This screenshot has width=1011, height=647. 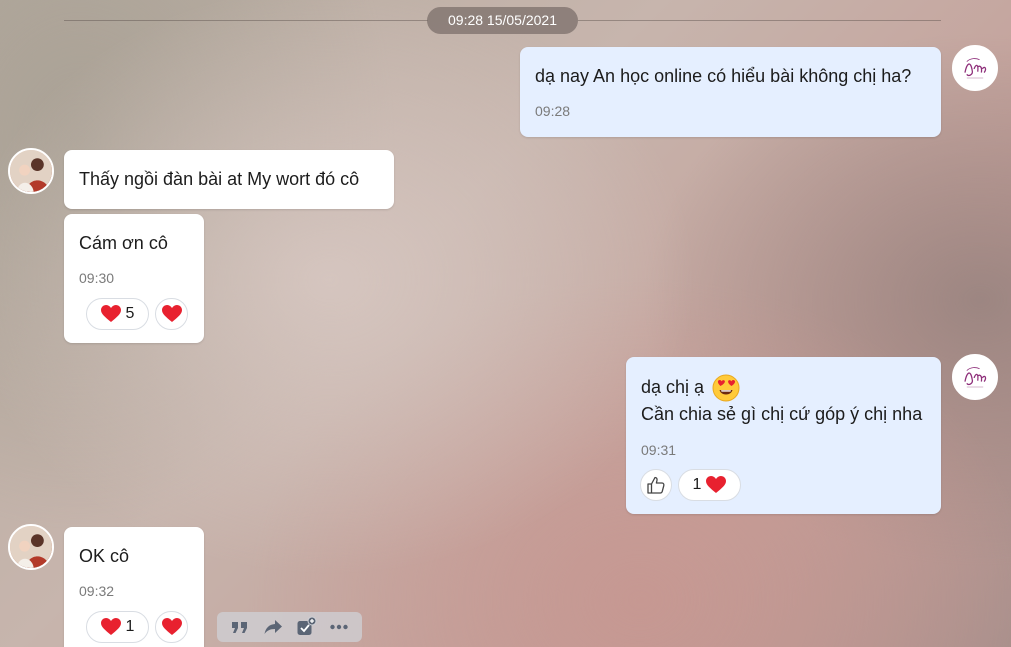 I want to click on forward-icon, so click(x=273, y=627).